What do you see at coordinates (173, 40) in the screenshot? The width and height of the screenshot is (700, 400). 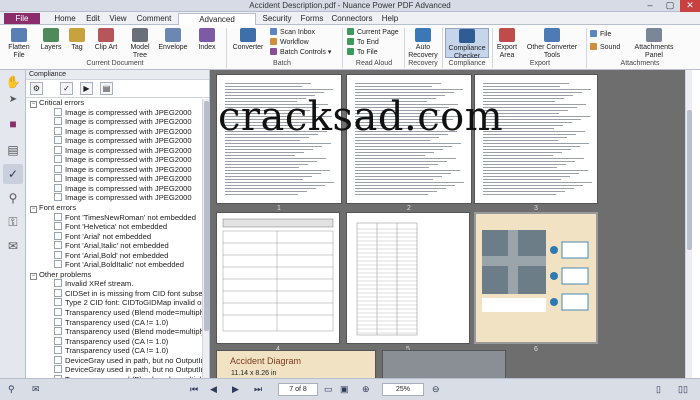 I see `envelope-button: Envelope` at bounding box center [173, 40].